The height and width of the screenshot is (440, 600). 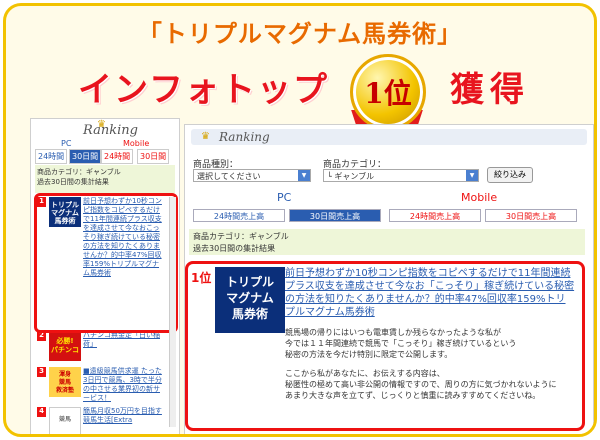 I want to click on highlight-box, so click(x=106, y=263).